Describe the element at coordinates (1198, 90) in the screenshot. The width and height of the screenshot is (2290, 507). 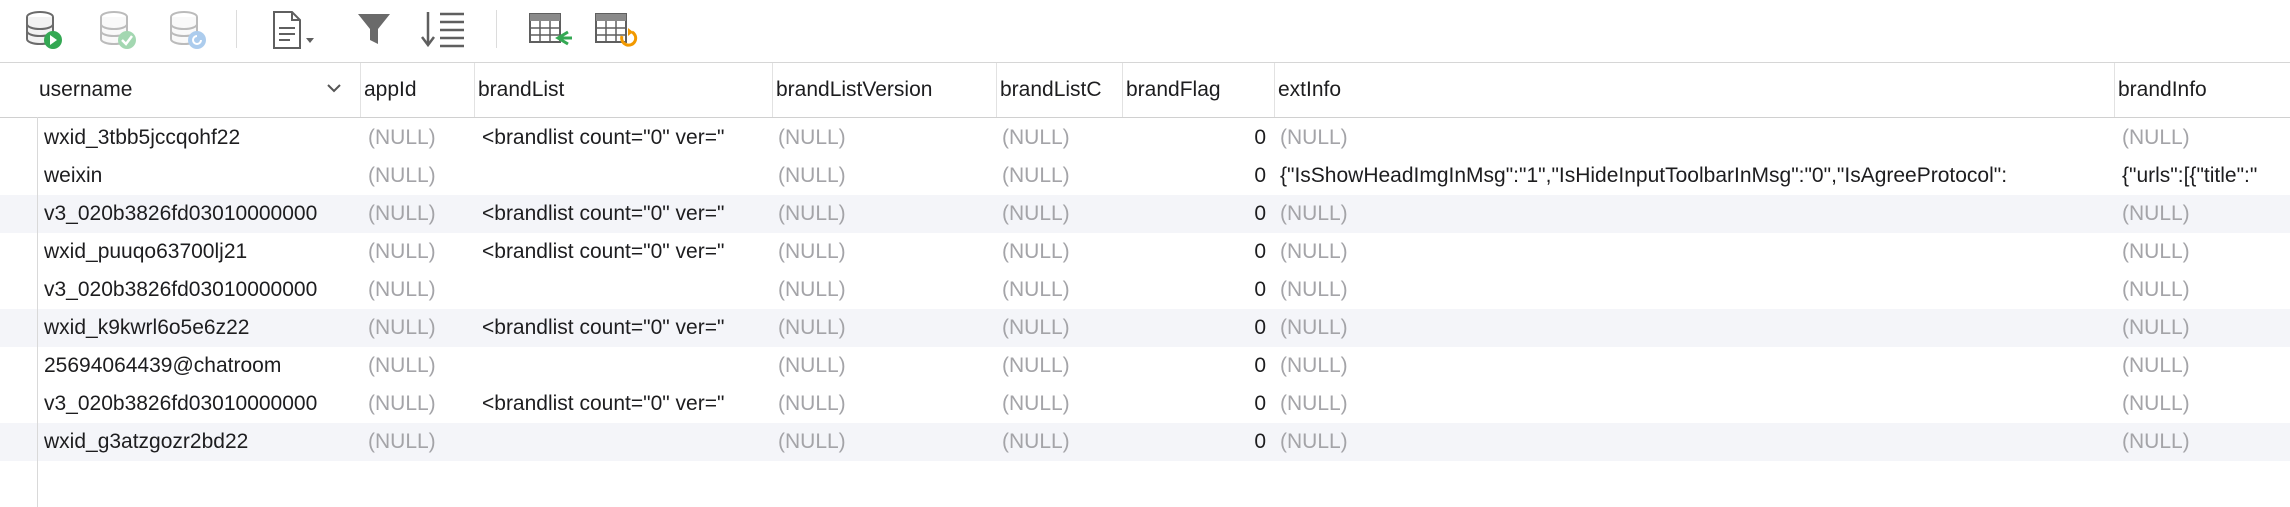
I see `column-header-brandFlag: brandFlag` at that location.